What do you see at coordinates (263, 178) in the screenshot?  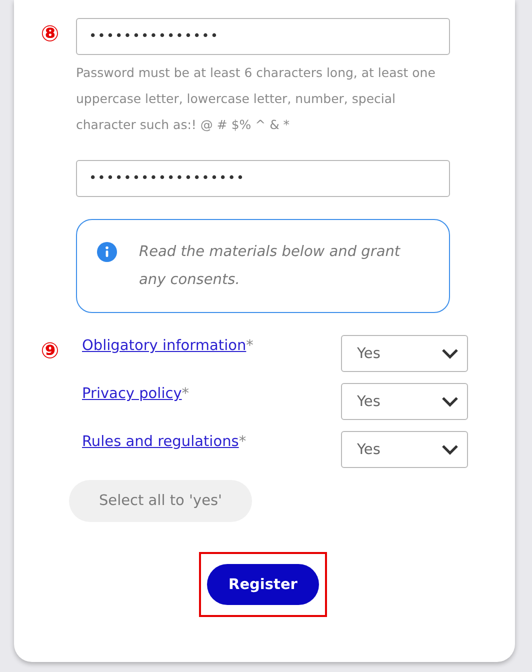 I see `confirm-password-field: ••••••••••••••••••` at bounding box center [263, 178].